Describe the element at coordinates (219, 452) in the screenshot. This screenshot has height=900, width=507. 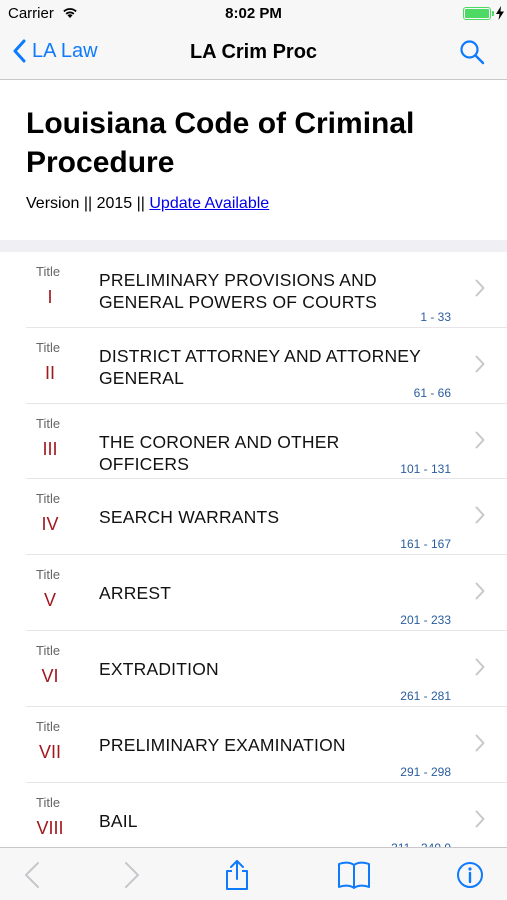
I see `title-name: THE CORONER AND OTHER OFFICERS` at that location.